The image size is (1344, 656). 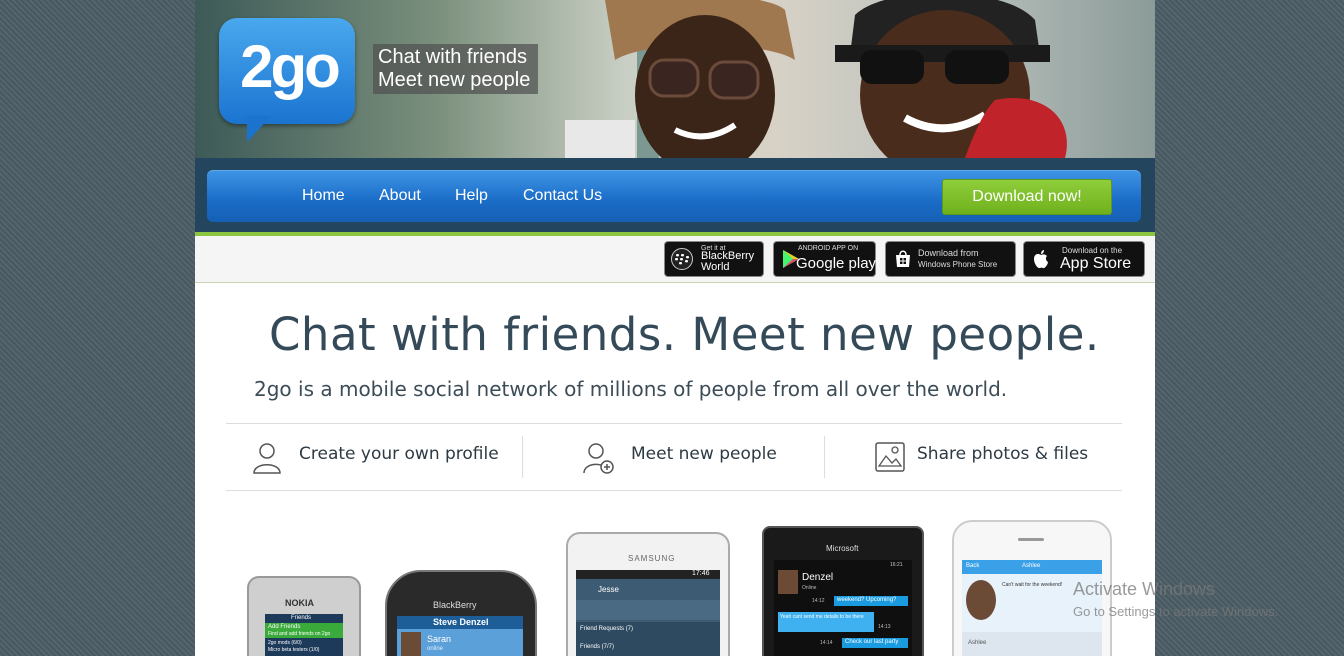 What do you see at coordinates (460, 636) in the screenshot?
I see `blackberry-screen: Steve Denzel Saran online` at bounding box center [460, 636].